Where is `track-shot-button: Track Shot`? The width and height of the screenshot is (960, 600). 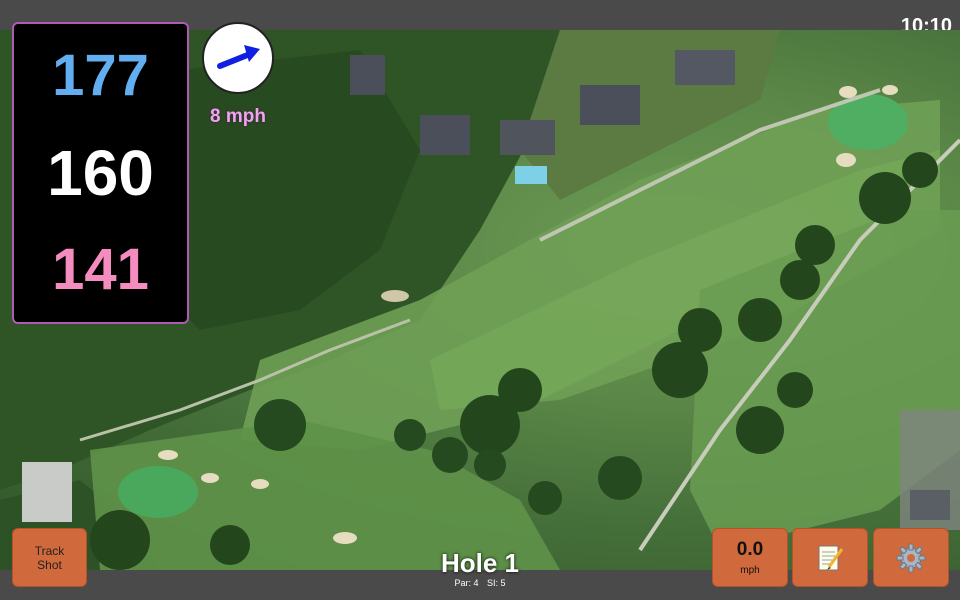 track-shot-button: Track Shot is located at coordinates (49, 557).